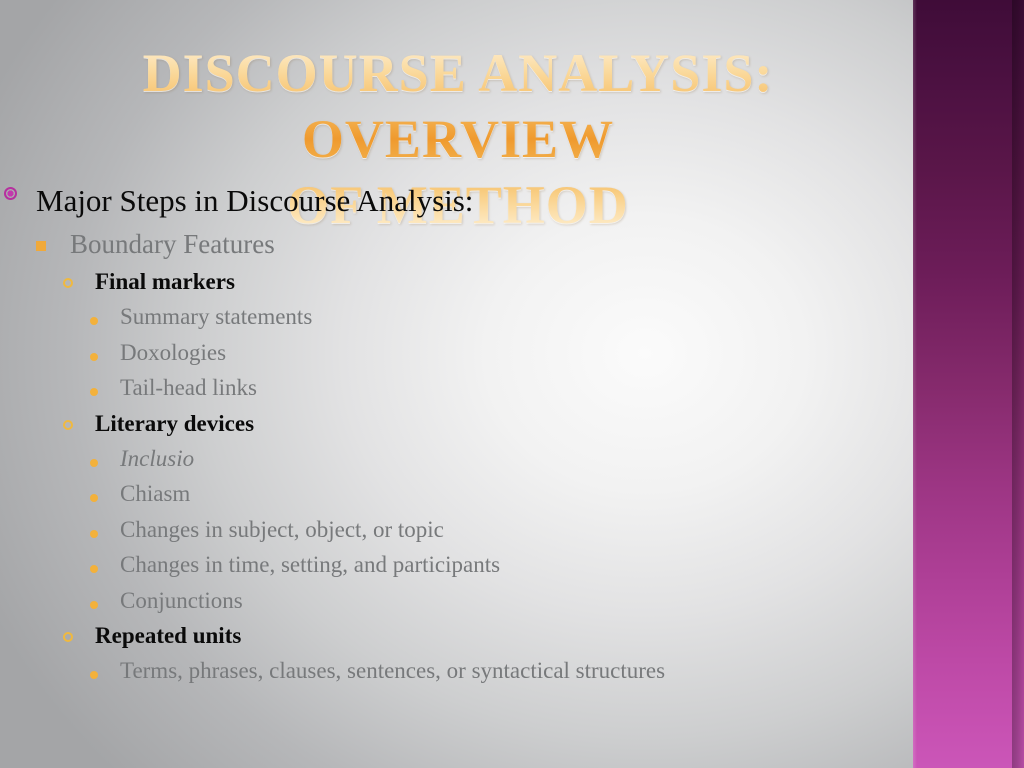 This screenshot has height=768, width=1024. Describe the element at coordinates (440, 459) in the screenshot. I see `outline-item-level-4: Inclusio` at that location.